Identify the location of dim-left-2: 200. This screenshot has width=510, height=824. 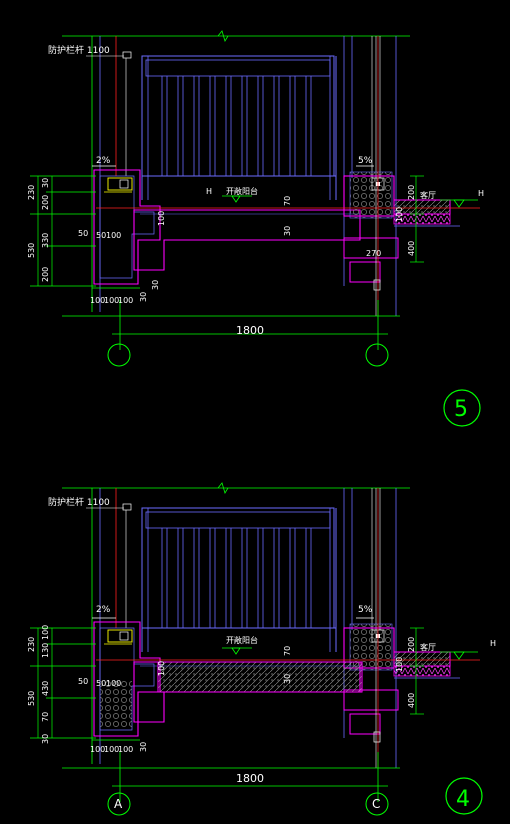
(45, 202).